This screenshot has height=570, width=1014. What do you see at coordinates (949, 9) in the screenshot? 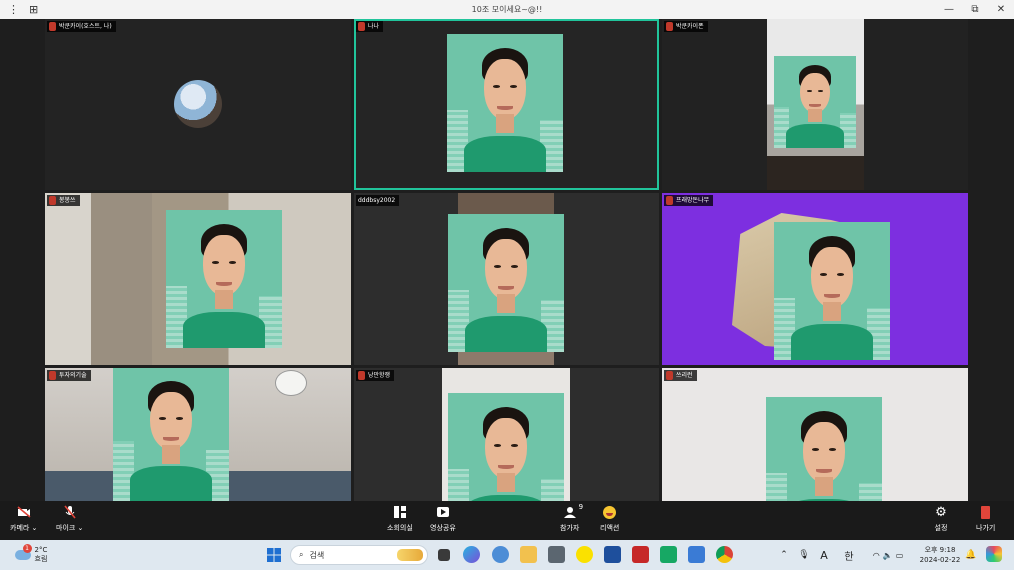
I see `minimize-button: —` at bounding box center [949, 9].